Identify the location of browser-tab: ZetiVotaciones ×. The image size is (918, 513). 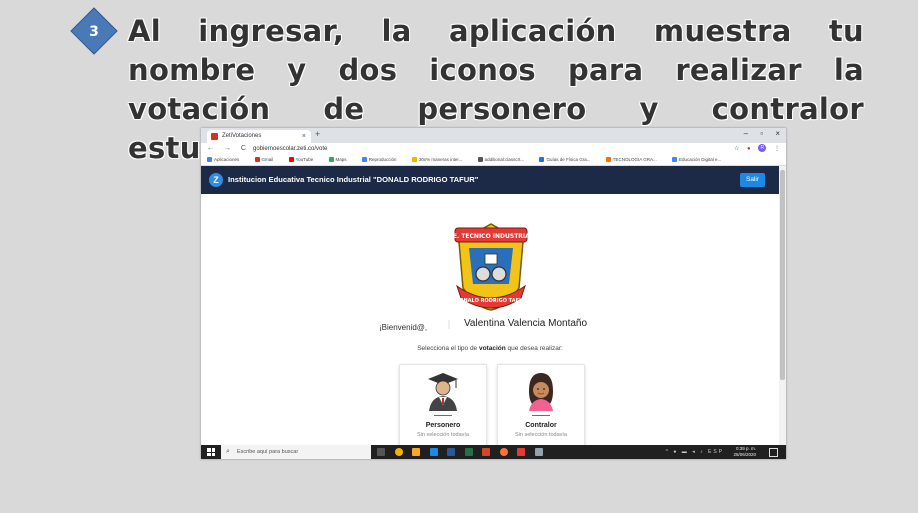
(259, 136).